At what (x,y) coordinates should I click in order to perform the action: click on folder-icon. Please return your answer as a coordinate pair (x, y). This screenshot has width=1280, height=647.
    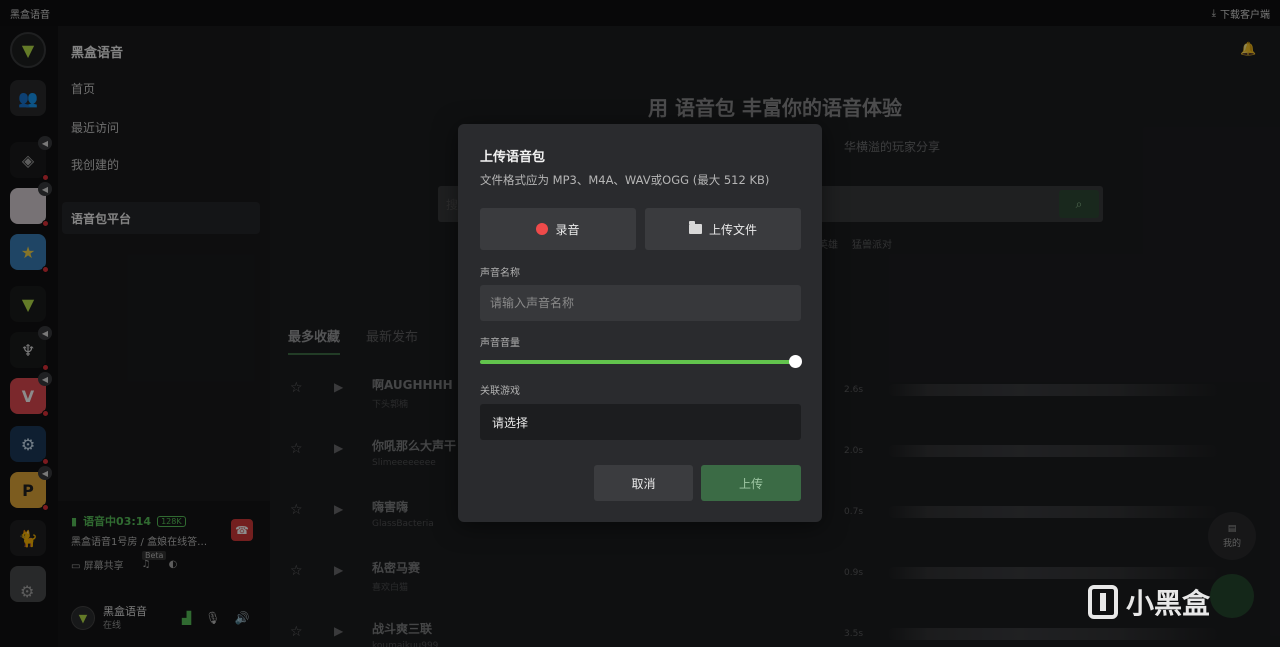
    Looking at the image, I should click on (695, 227).